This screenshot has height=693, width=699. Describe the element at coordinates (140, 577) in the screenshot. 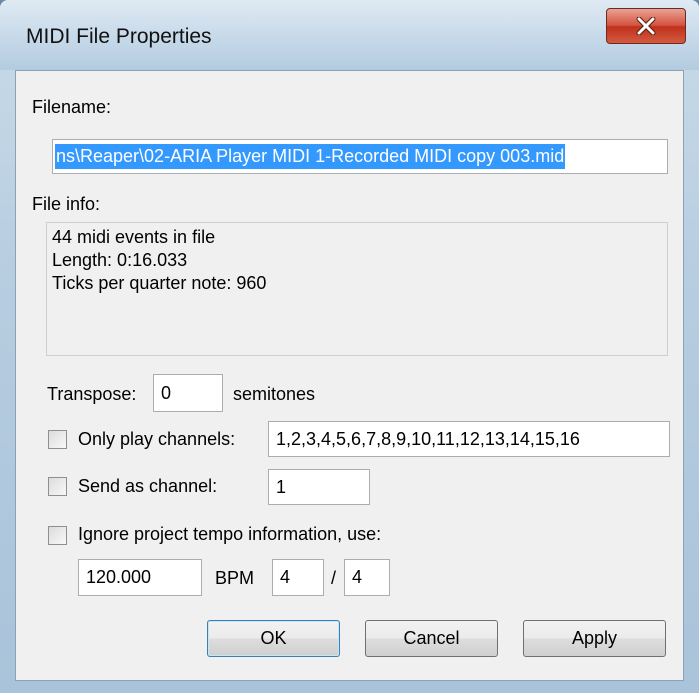

I see `bpm-input: 120.000` at that location.